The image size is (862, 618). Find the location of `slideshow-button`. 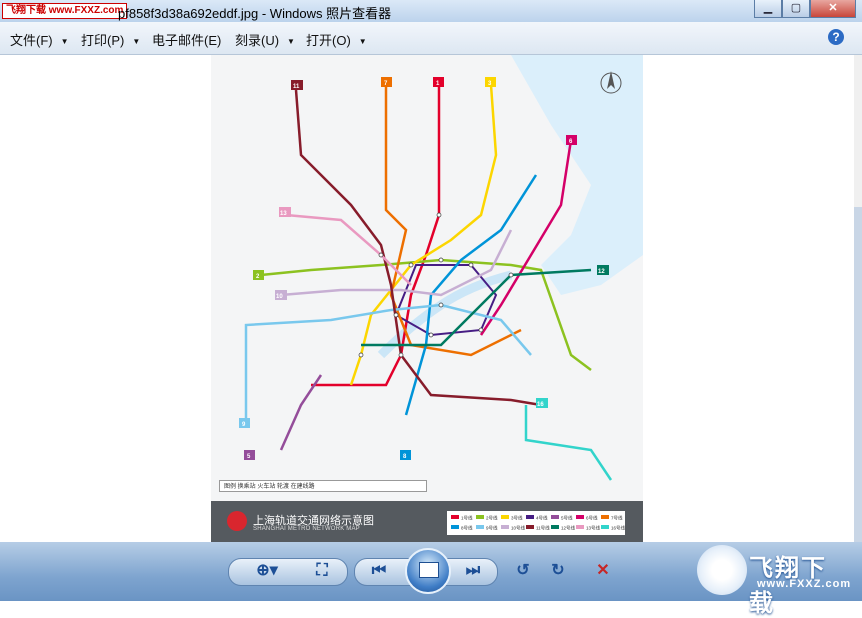

slideshow-button is located at coordinates (428, 571).